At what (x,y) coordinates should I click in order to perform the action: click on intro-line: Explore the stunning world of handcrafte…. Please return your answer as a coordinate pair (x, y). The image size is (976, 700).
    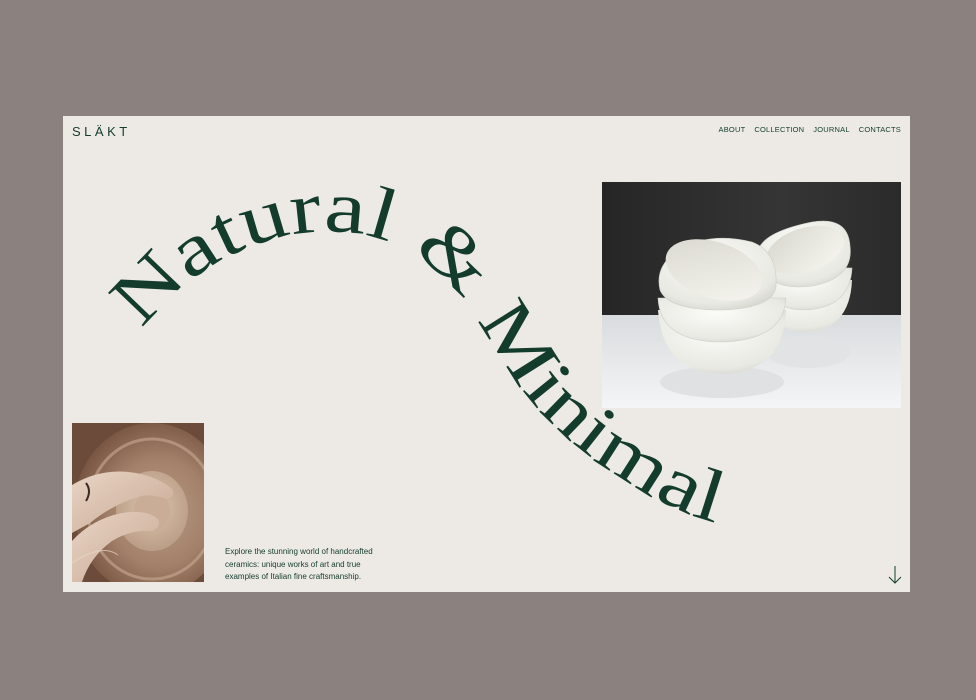
    Looking at the image, I should click on (299, 551).